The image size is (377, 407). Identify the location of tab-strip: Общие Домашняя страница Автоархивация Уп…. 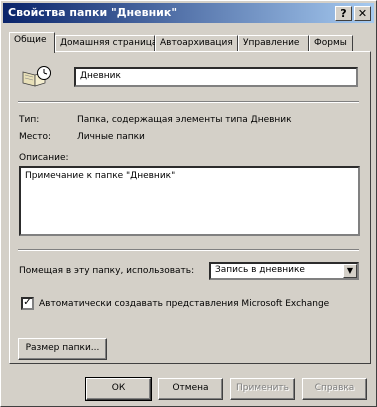
(190, 42).